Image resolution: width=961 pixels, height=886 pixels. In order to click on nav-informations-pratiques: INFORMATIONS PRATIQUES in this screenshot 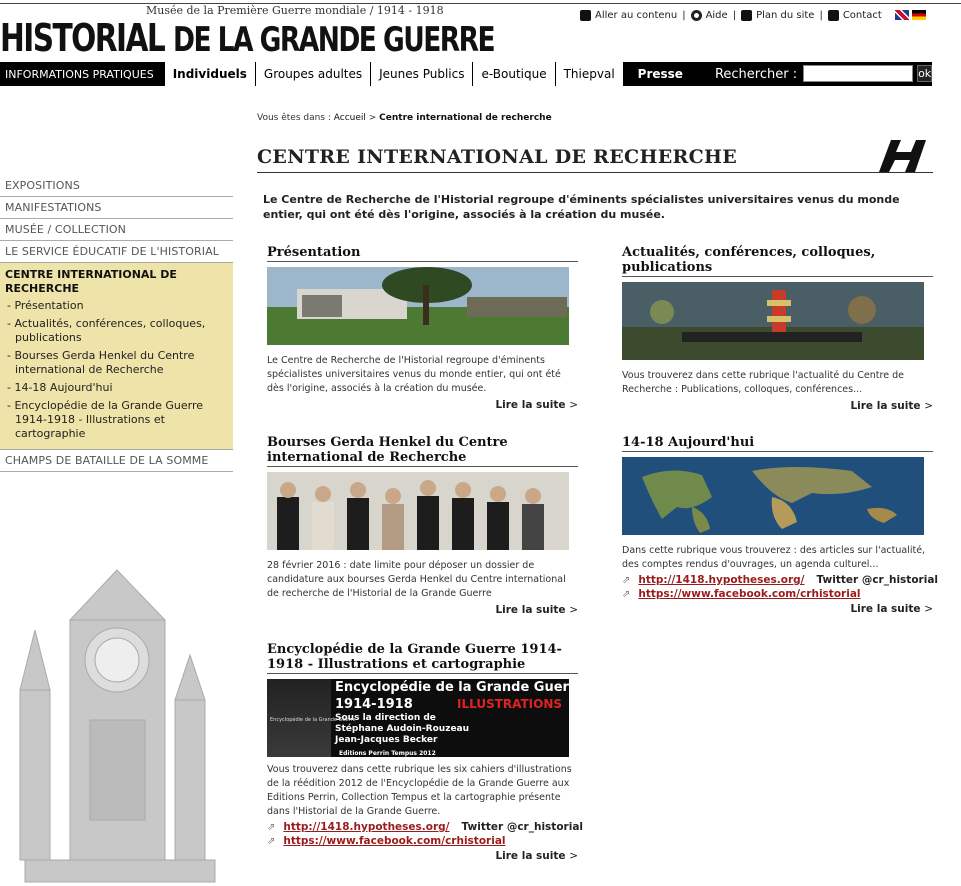, I will do `click(82, 74)`.